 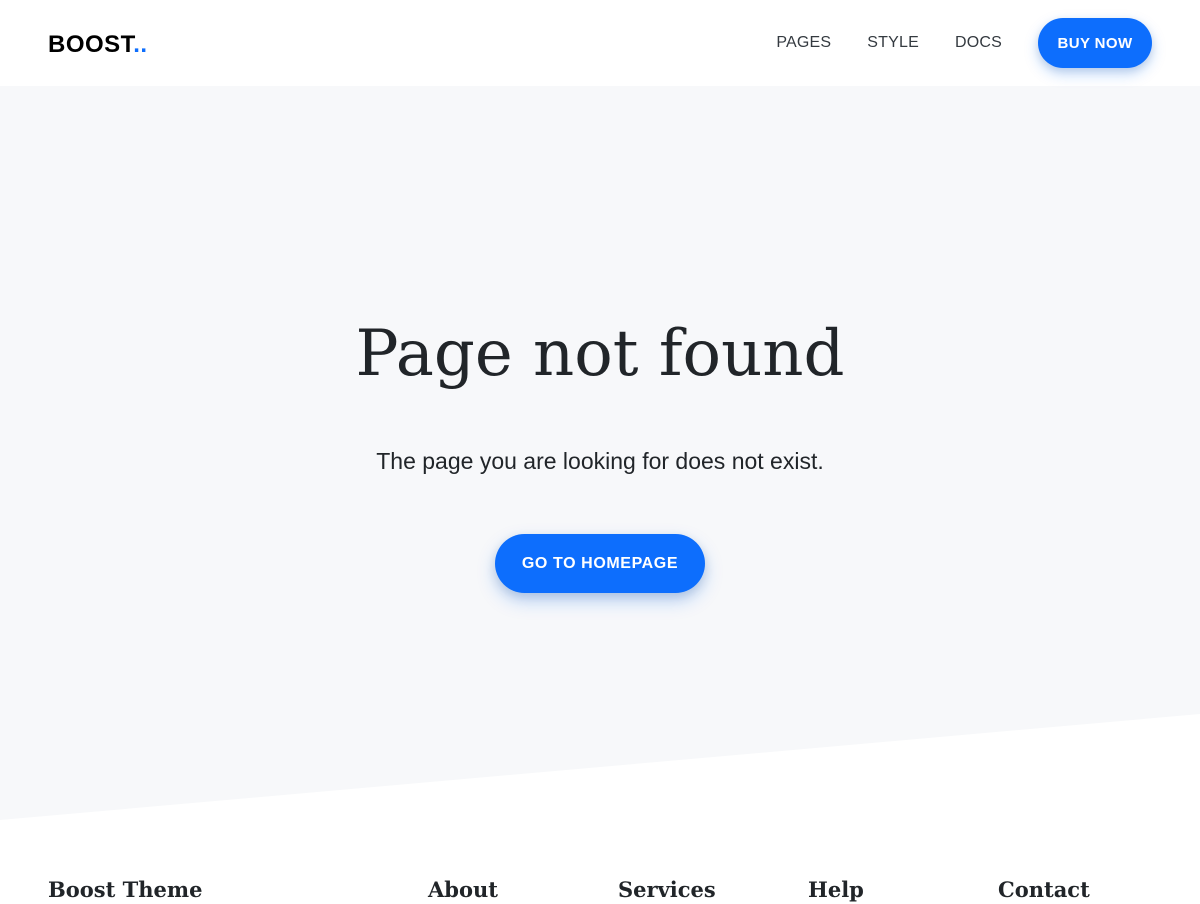 I want to click on site-header: BOOST.. PAGES STYLE DOCS BUY NOW, so click(x=600, y=43).